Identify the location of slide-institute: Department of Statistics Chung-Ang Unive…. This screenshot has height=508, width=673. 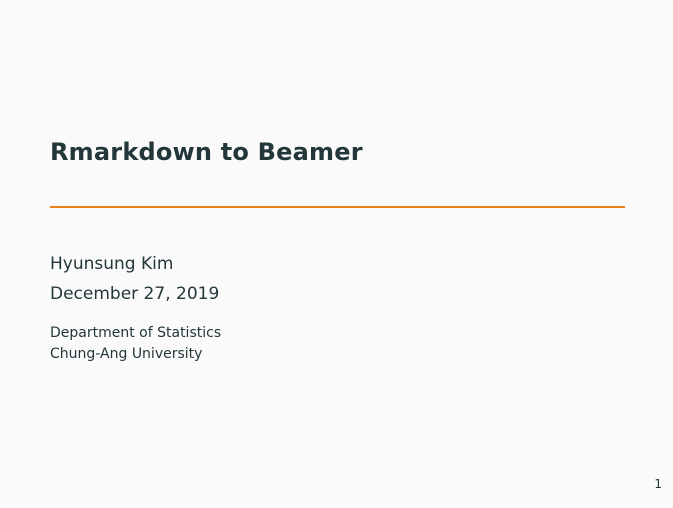
(135, 344).